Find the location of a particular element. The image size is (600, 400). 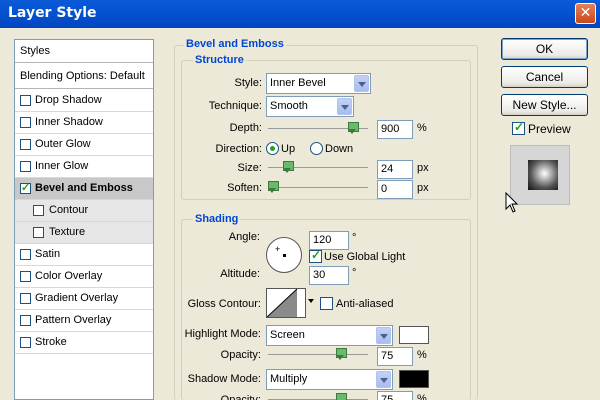

highlight-mode-select: Screen is located at coordinates (329, 335).